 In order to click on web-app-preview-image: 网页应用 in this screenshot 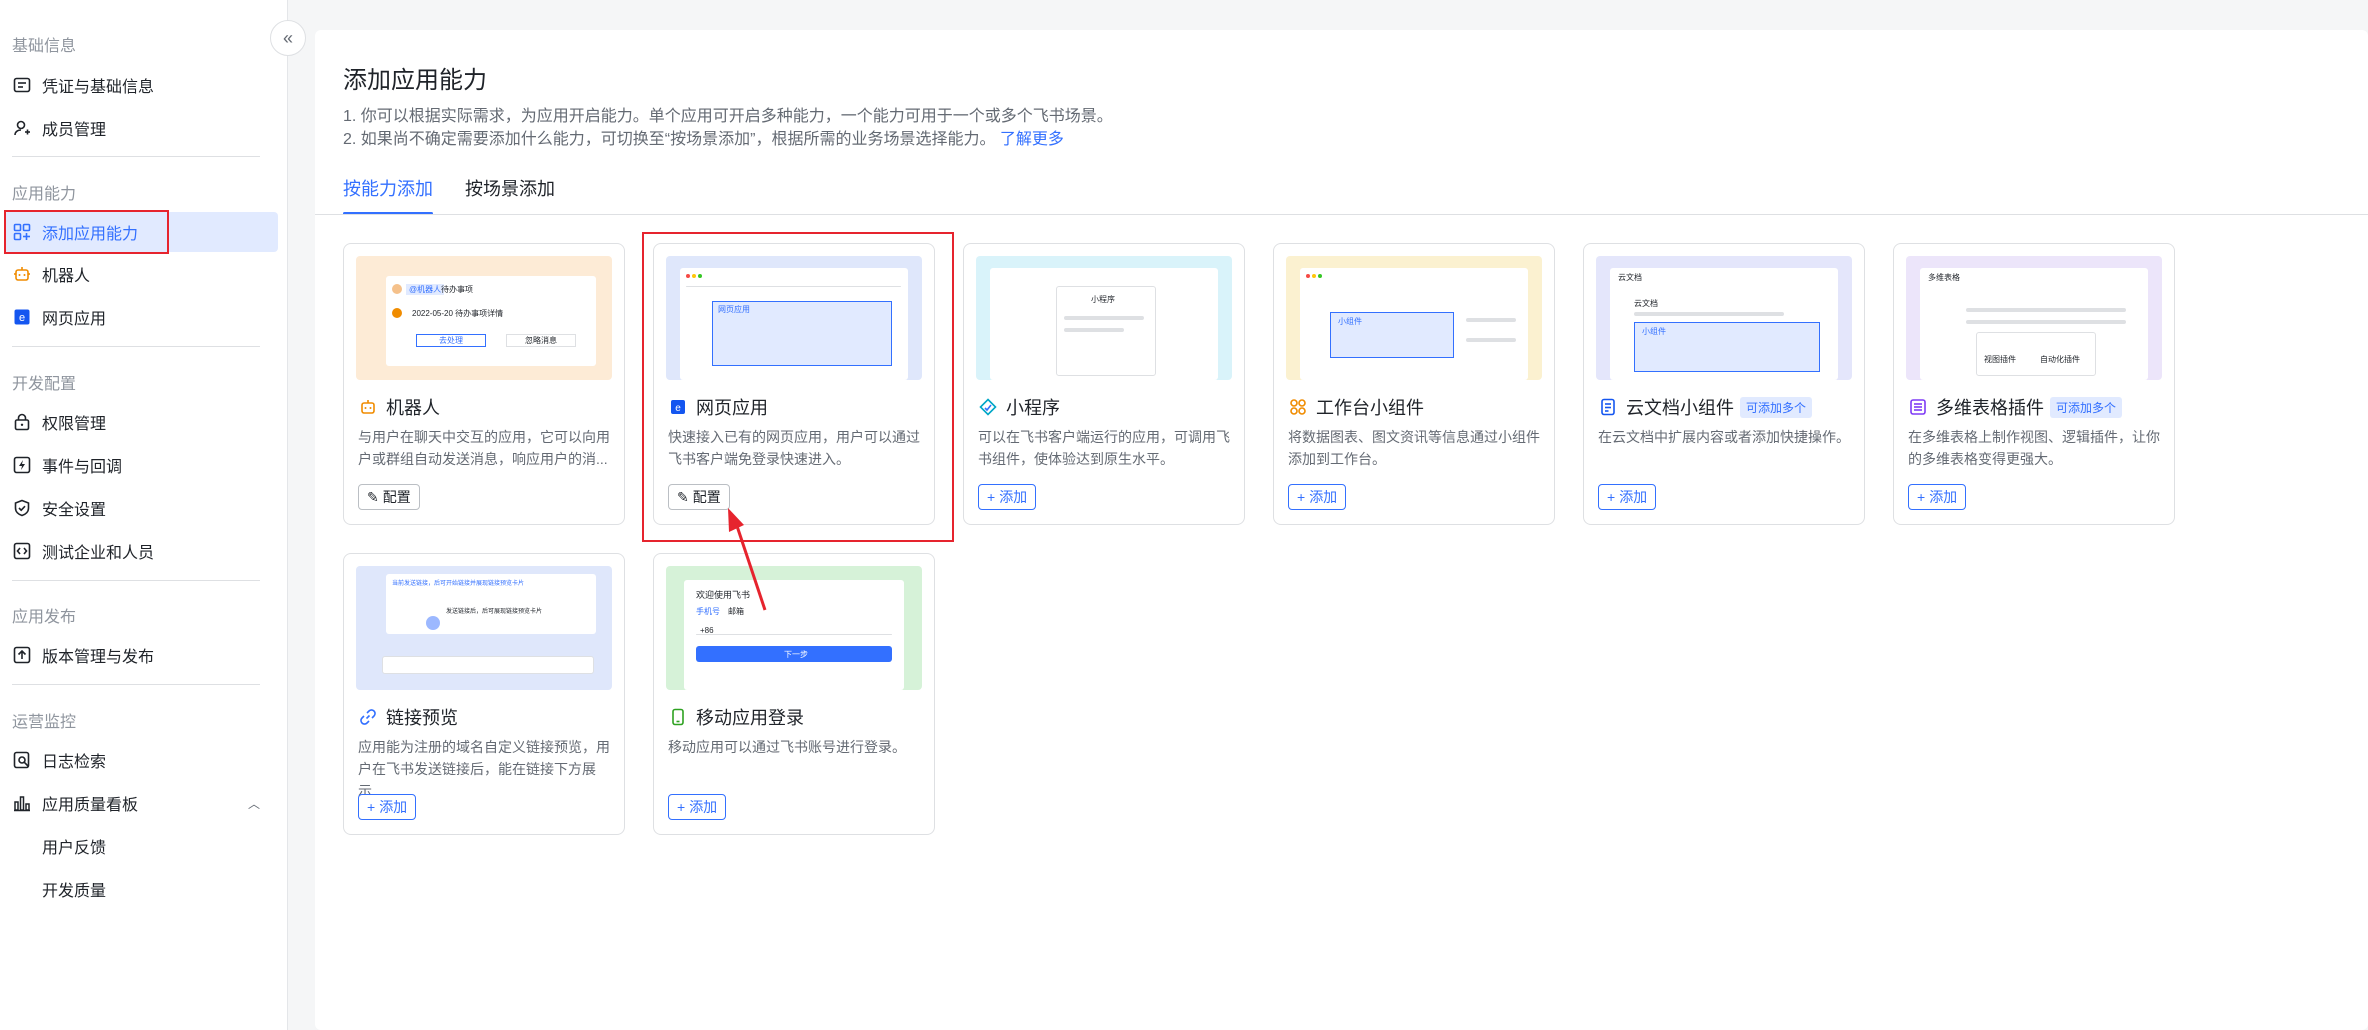, I will do `click(794, 318)`.